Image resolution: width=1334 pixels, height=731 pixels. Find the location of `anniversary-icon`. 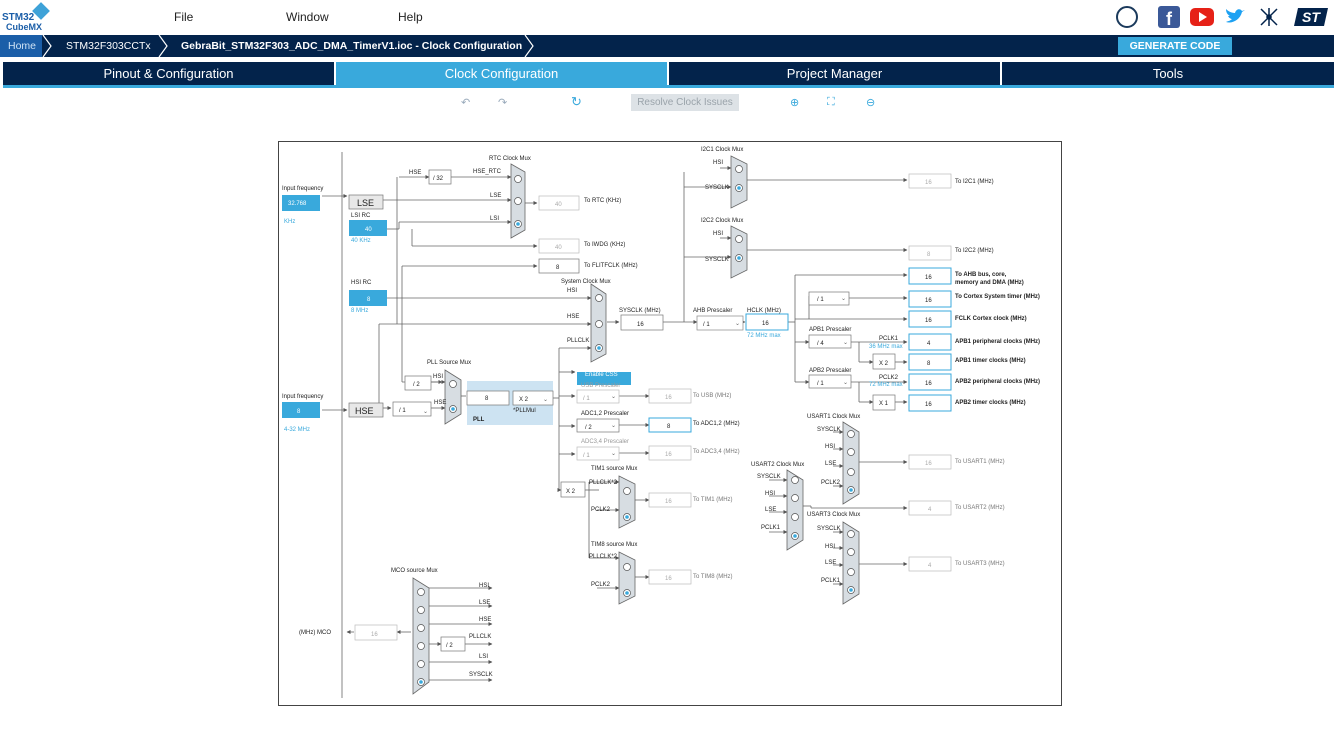

anniversary-icon is located at coordinates (1127, 17).